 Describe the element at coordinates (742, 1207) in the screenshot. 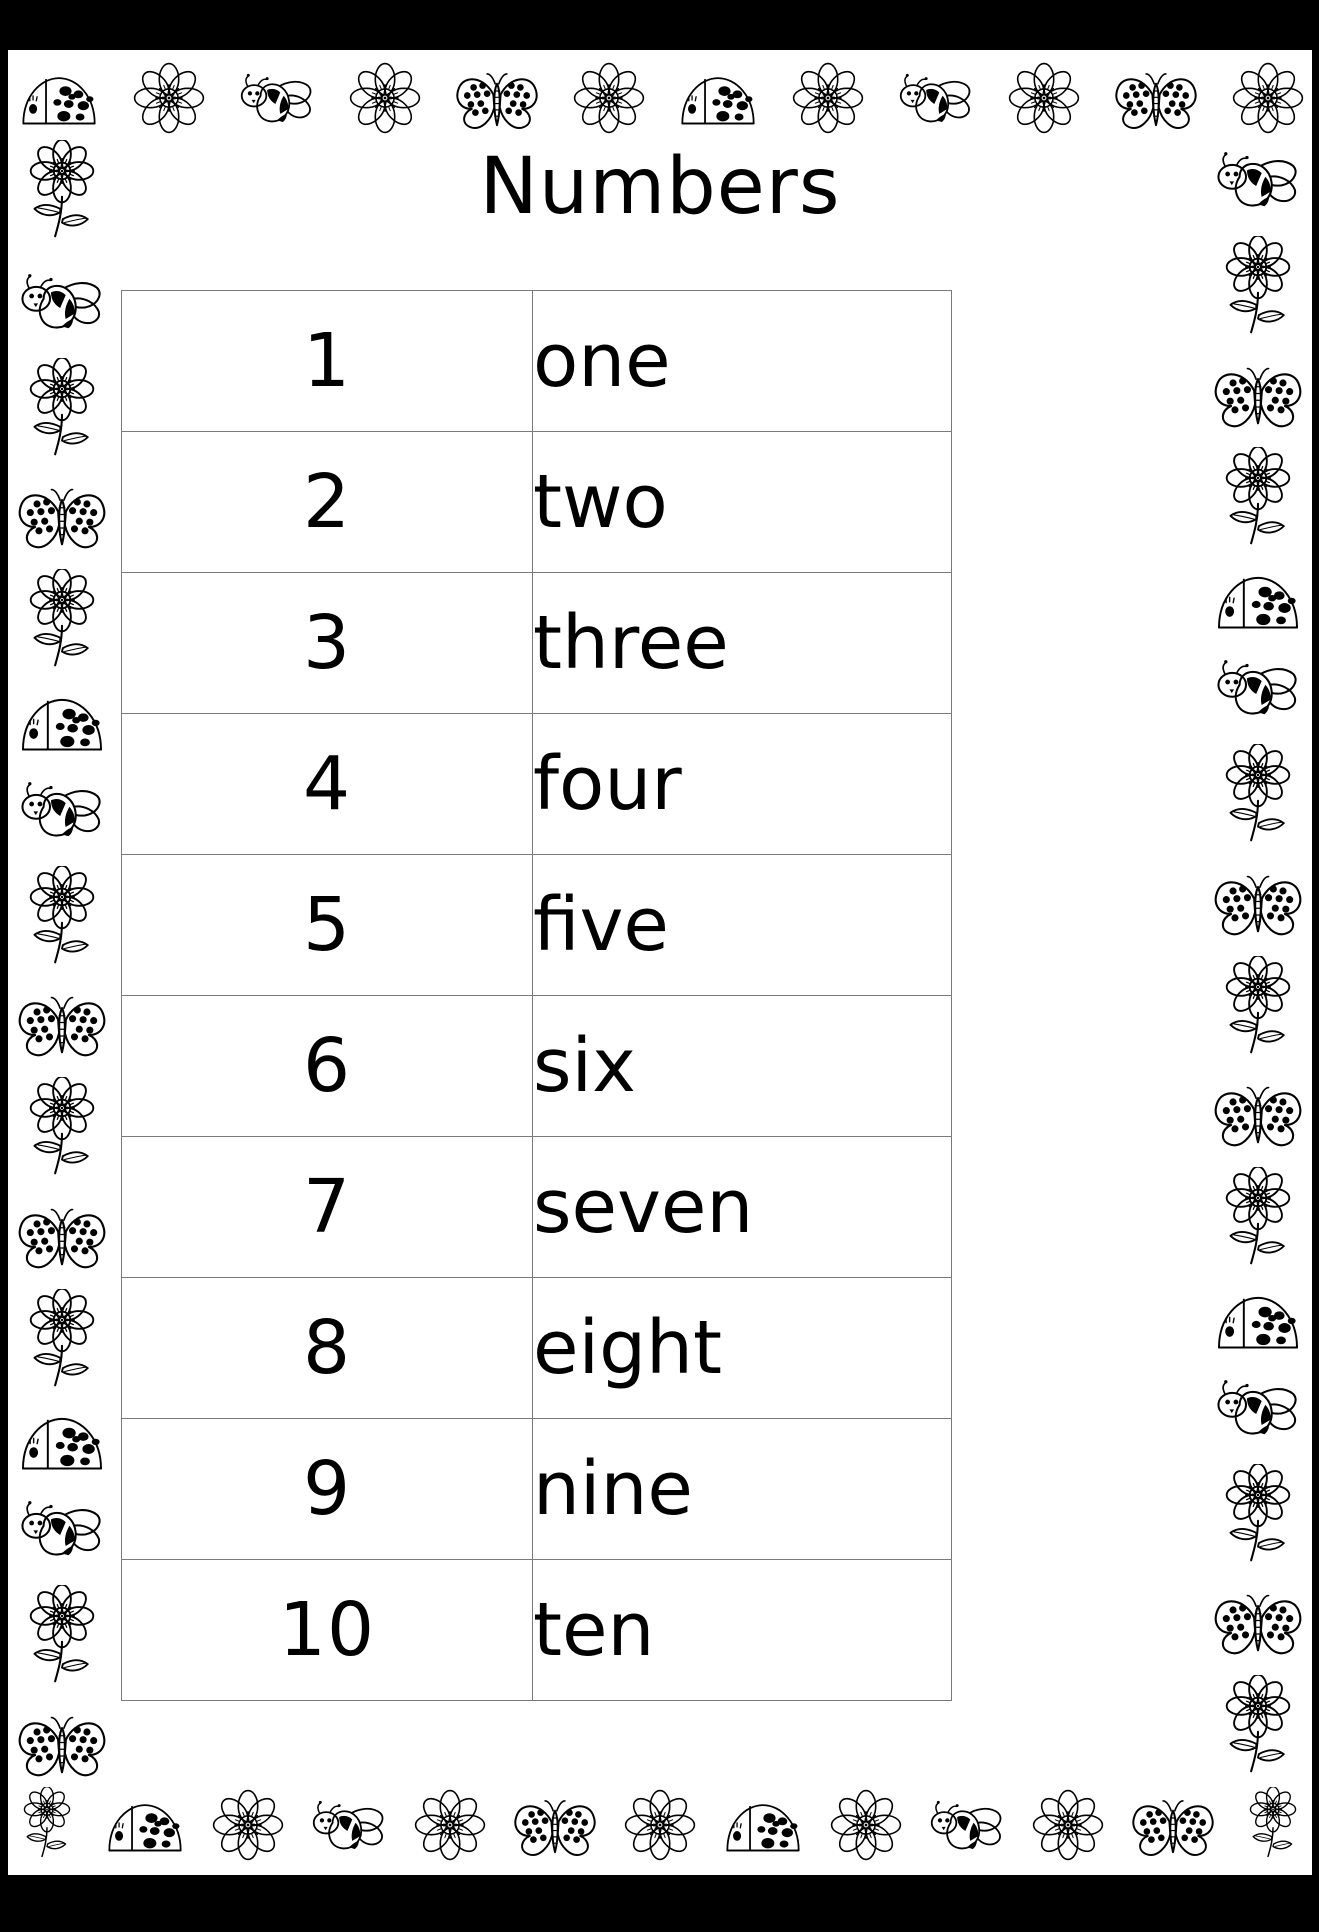

I see `number-word-cell: seven` at that location.